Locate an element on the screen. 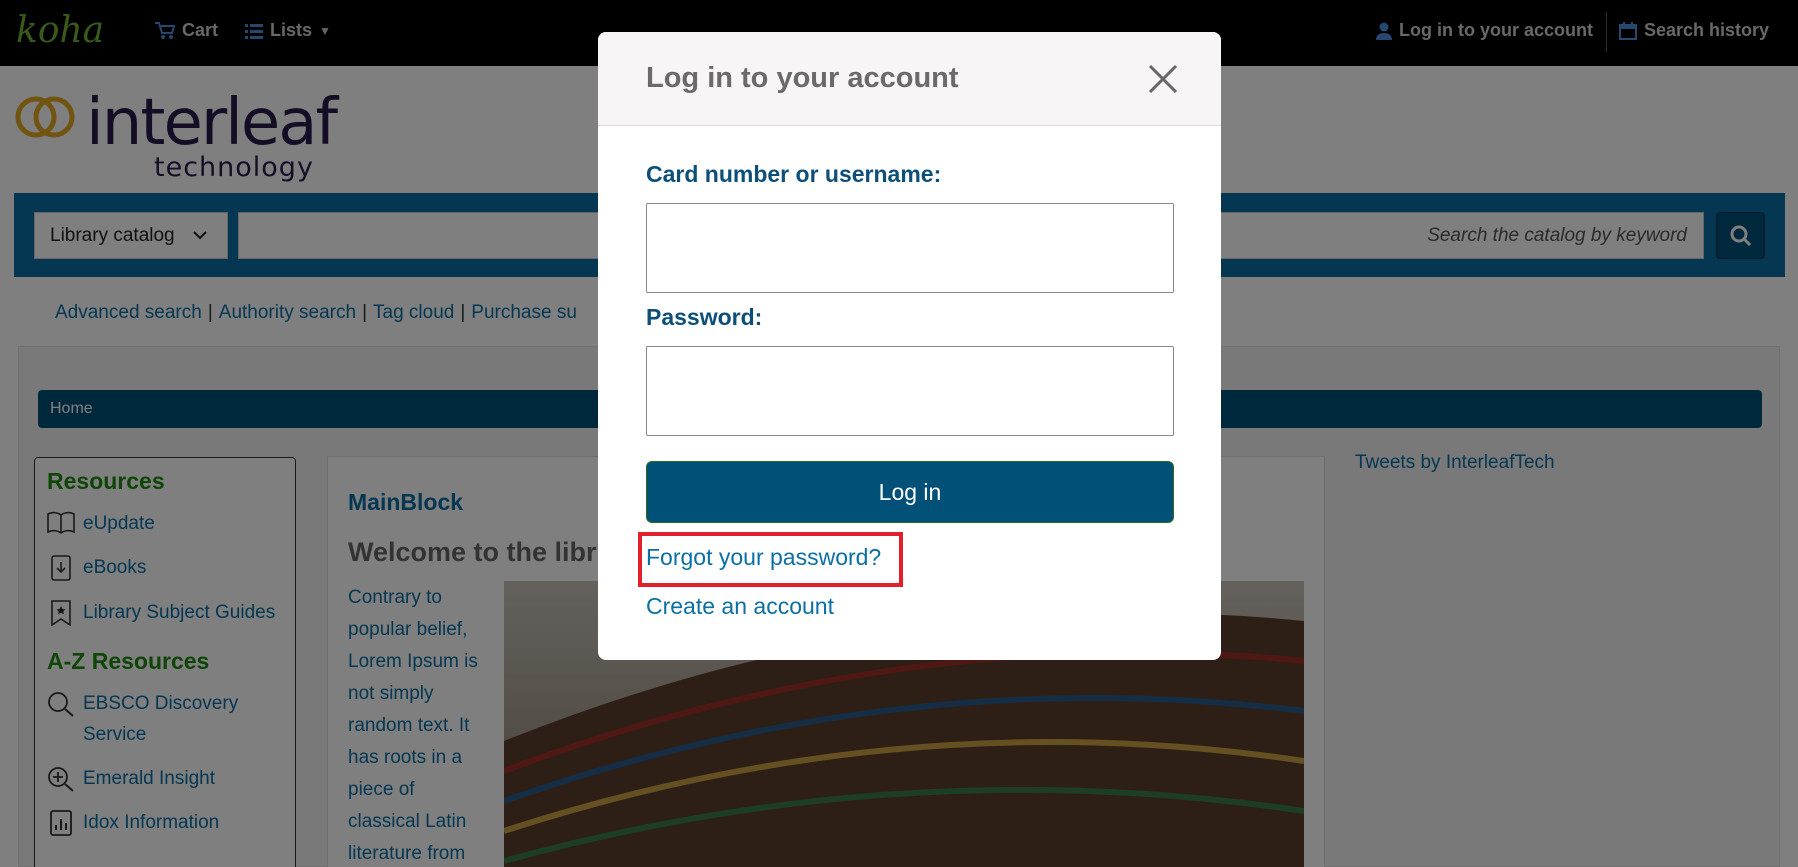 This screenshot has height=867, width=1798. password-label: Password: is located at coordinates (704, 317).